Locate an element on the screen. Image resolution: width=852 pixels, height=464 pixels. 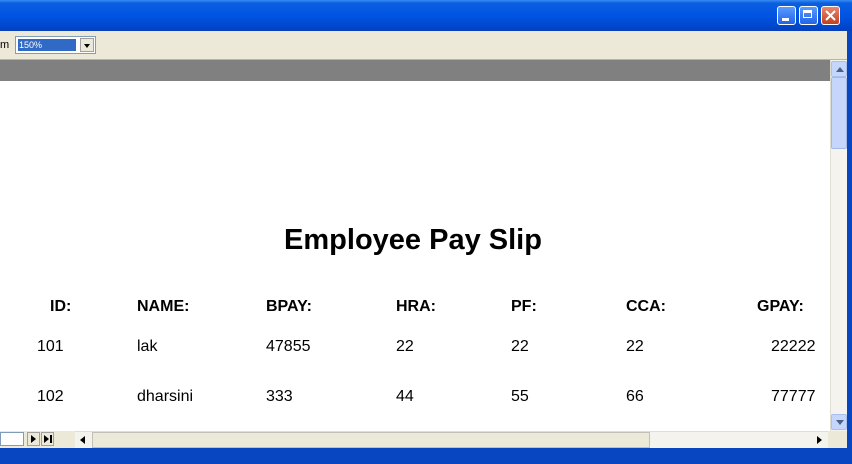
header-gpay: GPAY: is located at coordinates (780, 306).